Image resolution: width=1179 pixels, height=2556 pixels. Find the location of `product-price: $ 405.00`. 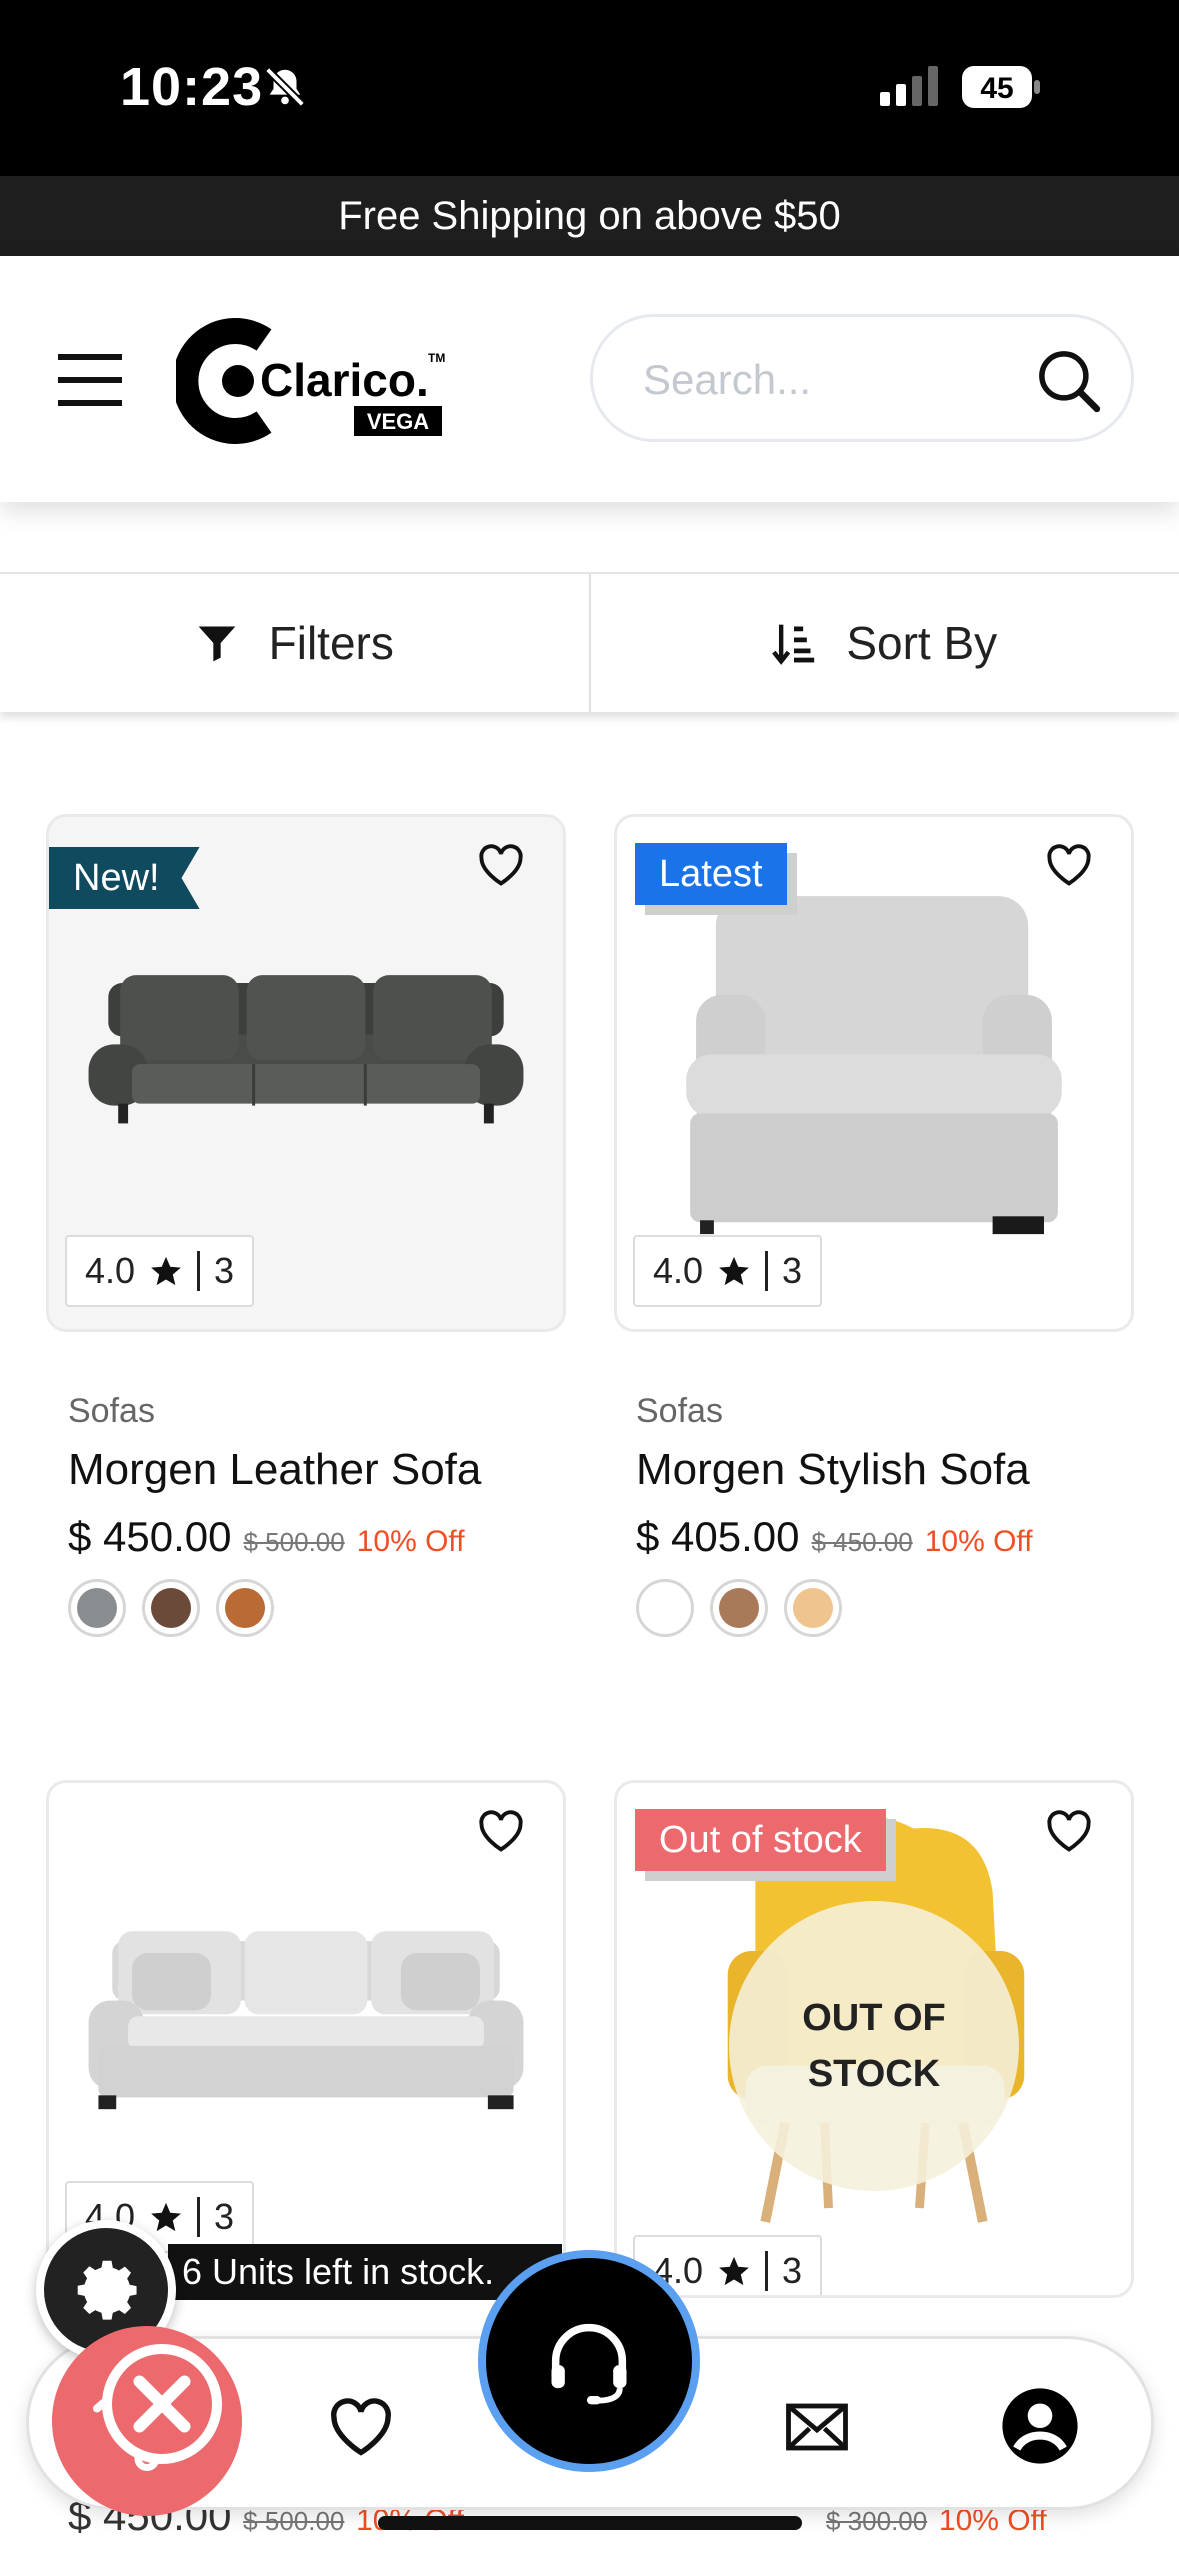

product-price: $ 405.00 is located at coordinates (718, 1536).